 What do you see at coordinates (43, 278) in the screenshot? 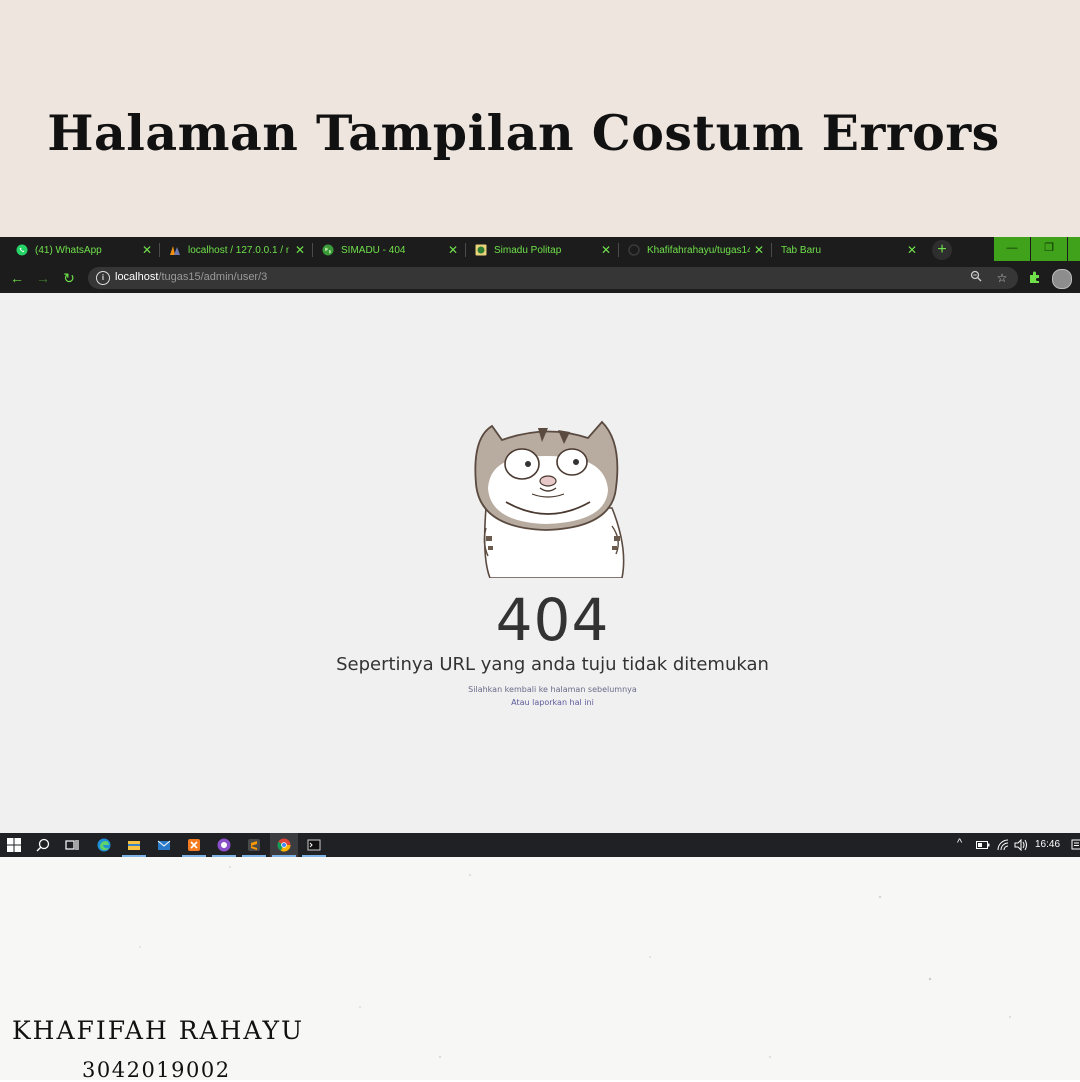
I see `forward-arrow-icon: →` at bounding box center [43, 278].